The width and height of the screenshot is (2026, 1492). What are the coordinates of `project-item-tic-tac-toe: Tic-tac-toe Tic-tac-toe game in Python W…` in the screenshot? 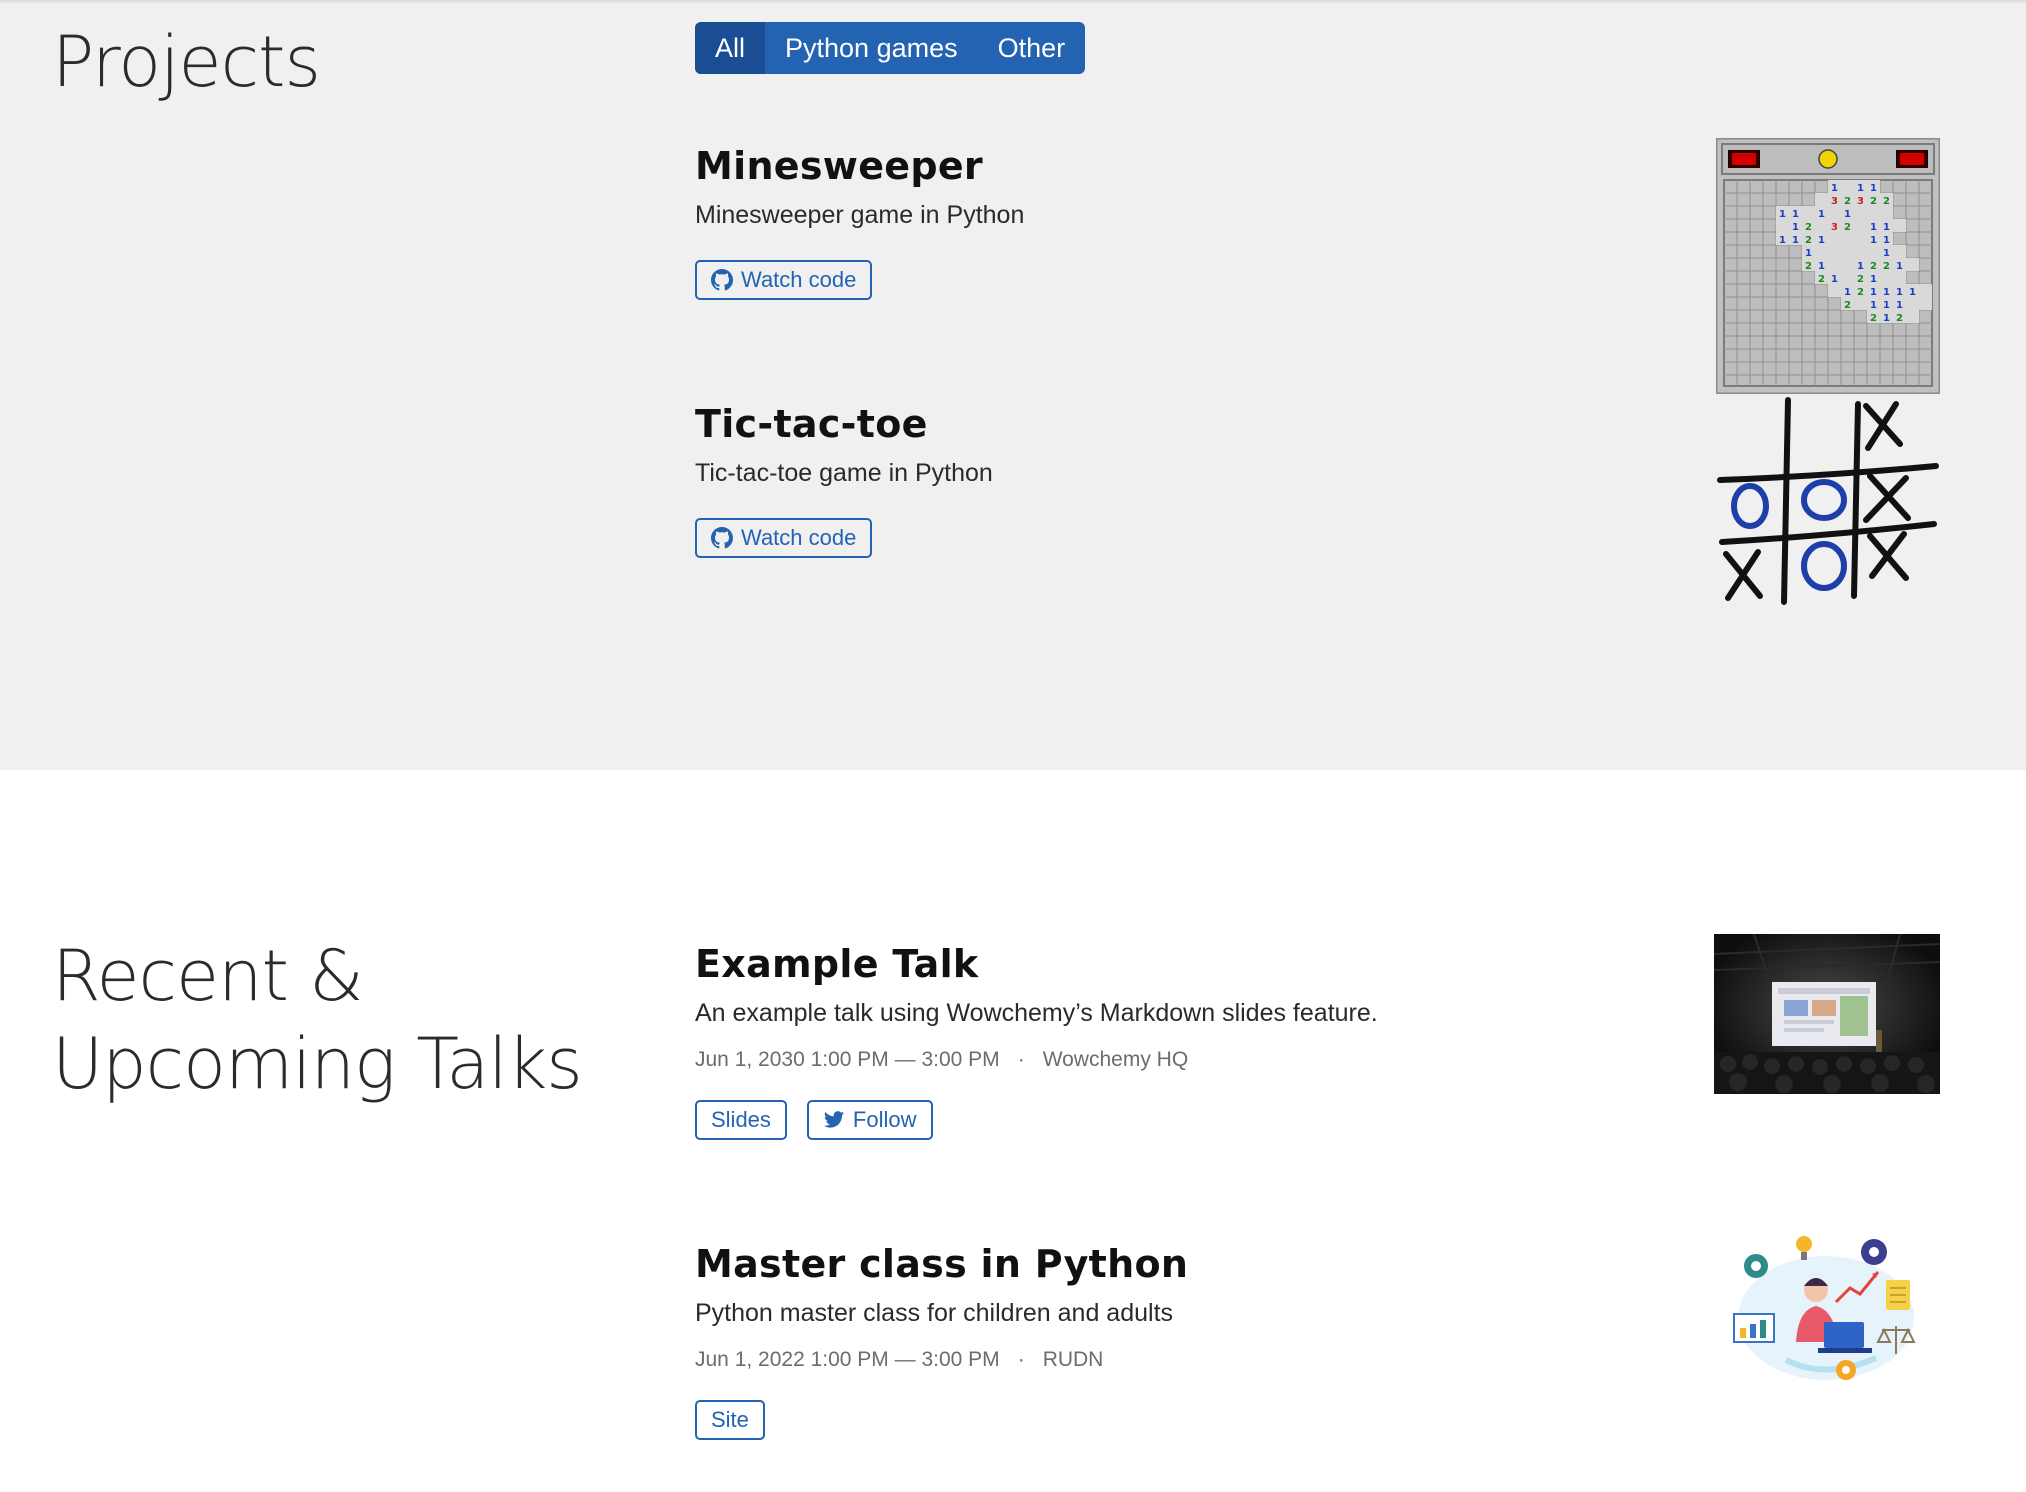 It's located at (844, 479).